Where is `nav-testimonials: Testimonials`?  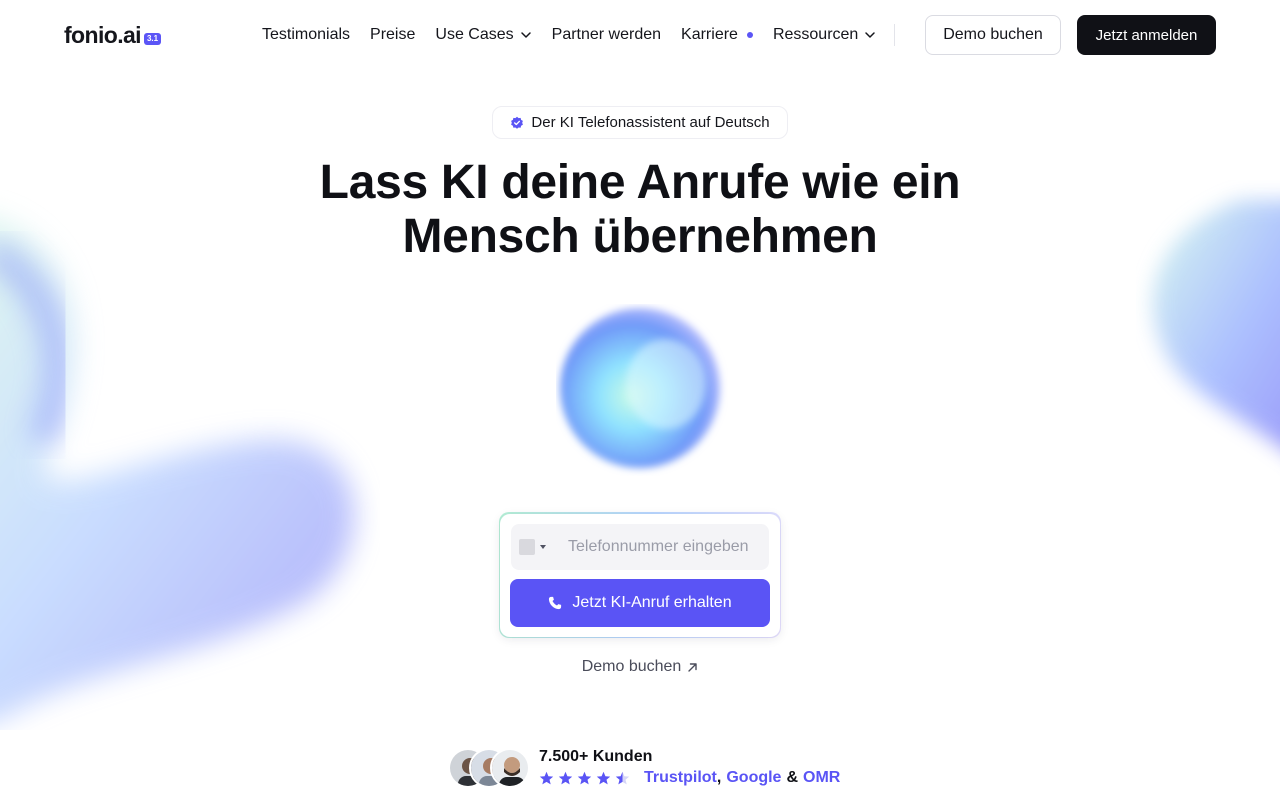 nav-testimonials: Testimonials is located at coordinates (306, 35).